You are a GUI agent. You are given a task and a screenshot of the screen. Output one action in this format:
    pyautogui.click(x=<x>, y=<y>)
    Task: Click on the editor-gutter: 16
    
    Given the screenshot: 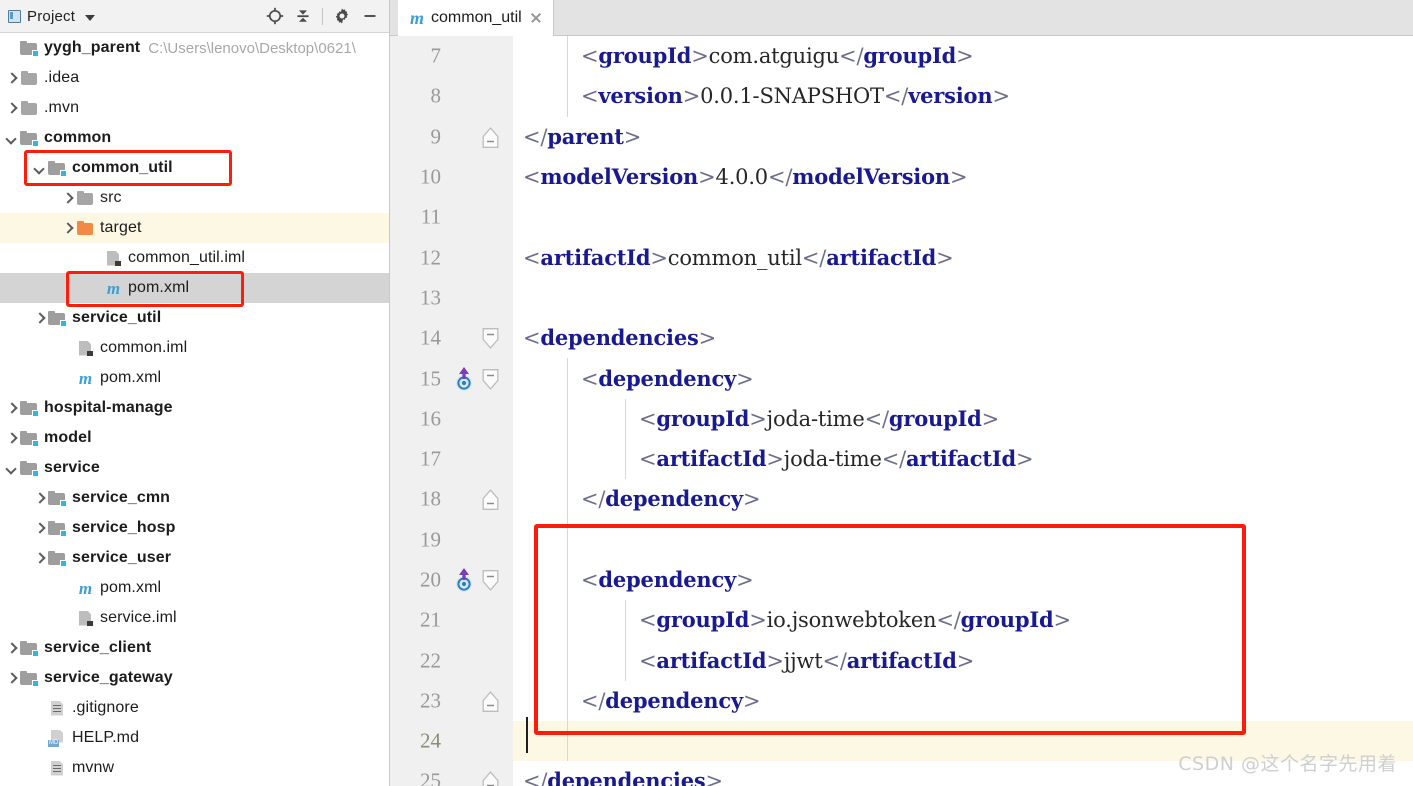 What is the action you would take?
    pyautogui.click(x=451, y=418)
    